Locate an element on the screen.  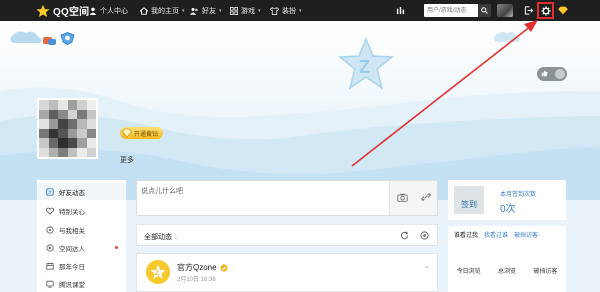
checkin-button: 签到 is located at coordinates (469, 200).